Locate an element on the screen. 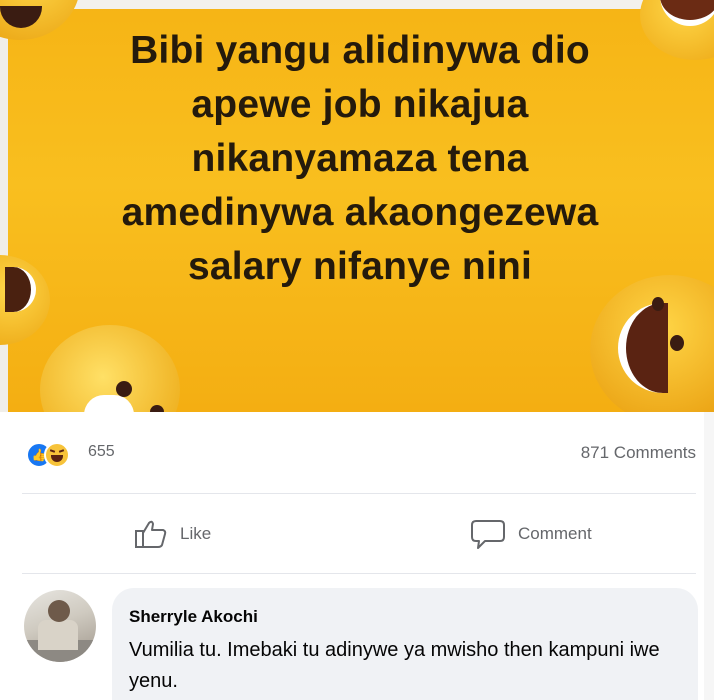  like-label: Like is located at coordinates (196, 533).